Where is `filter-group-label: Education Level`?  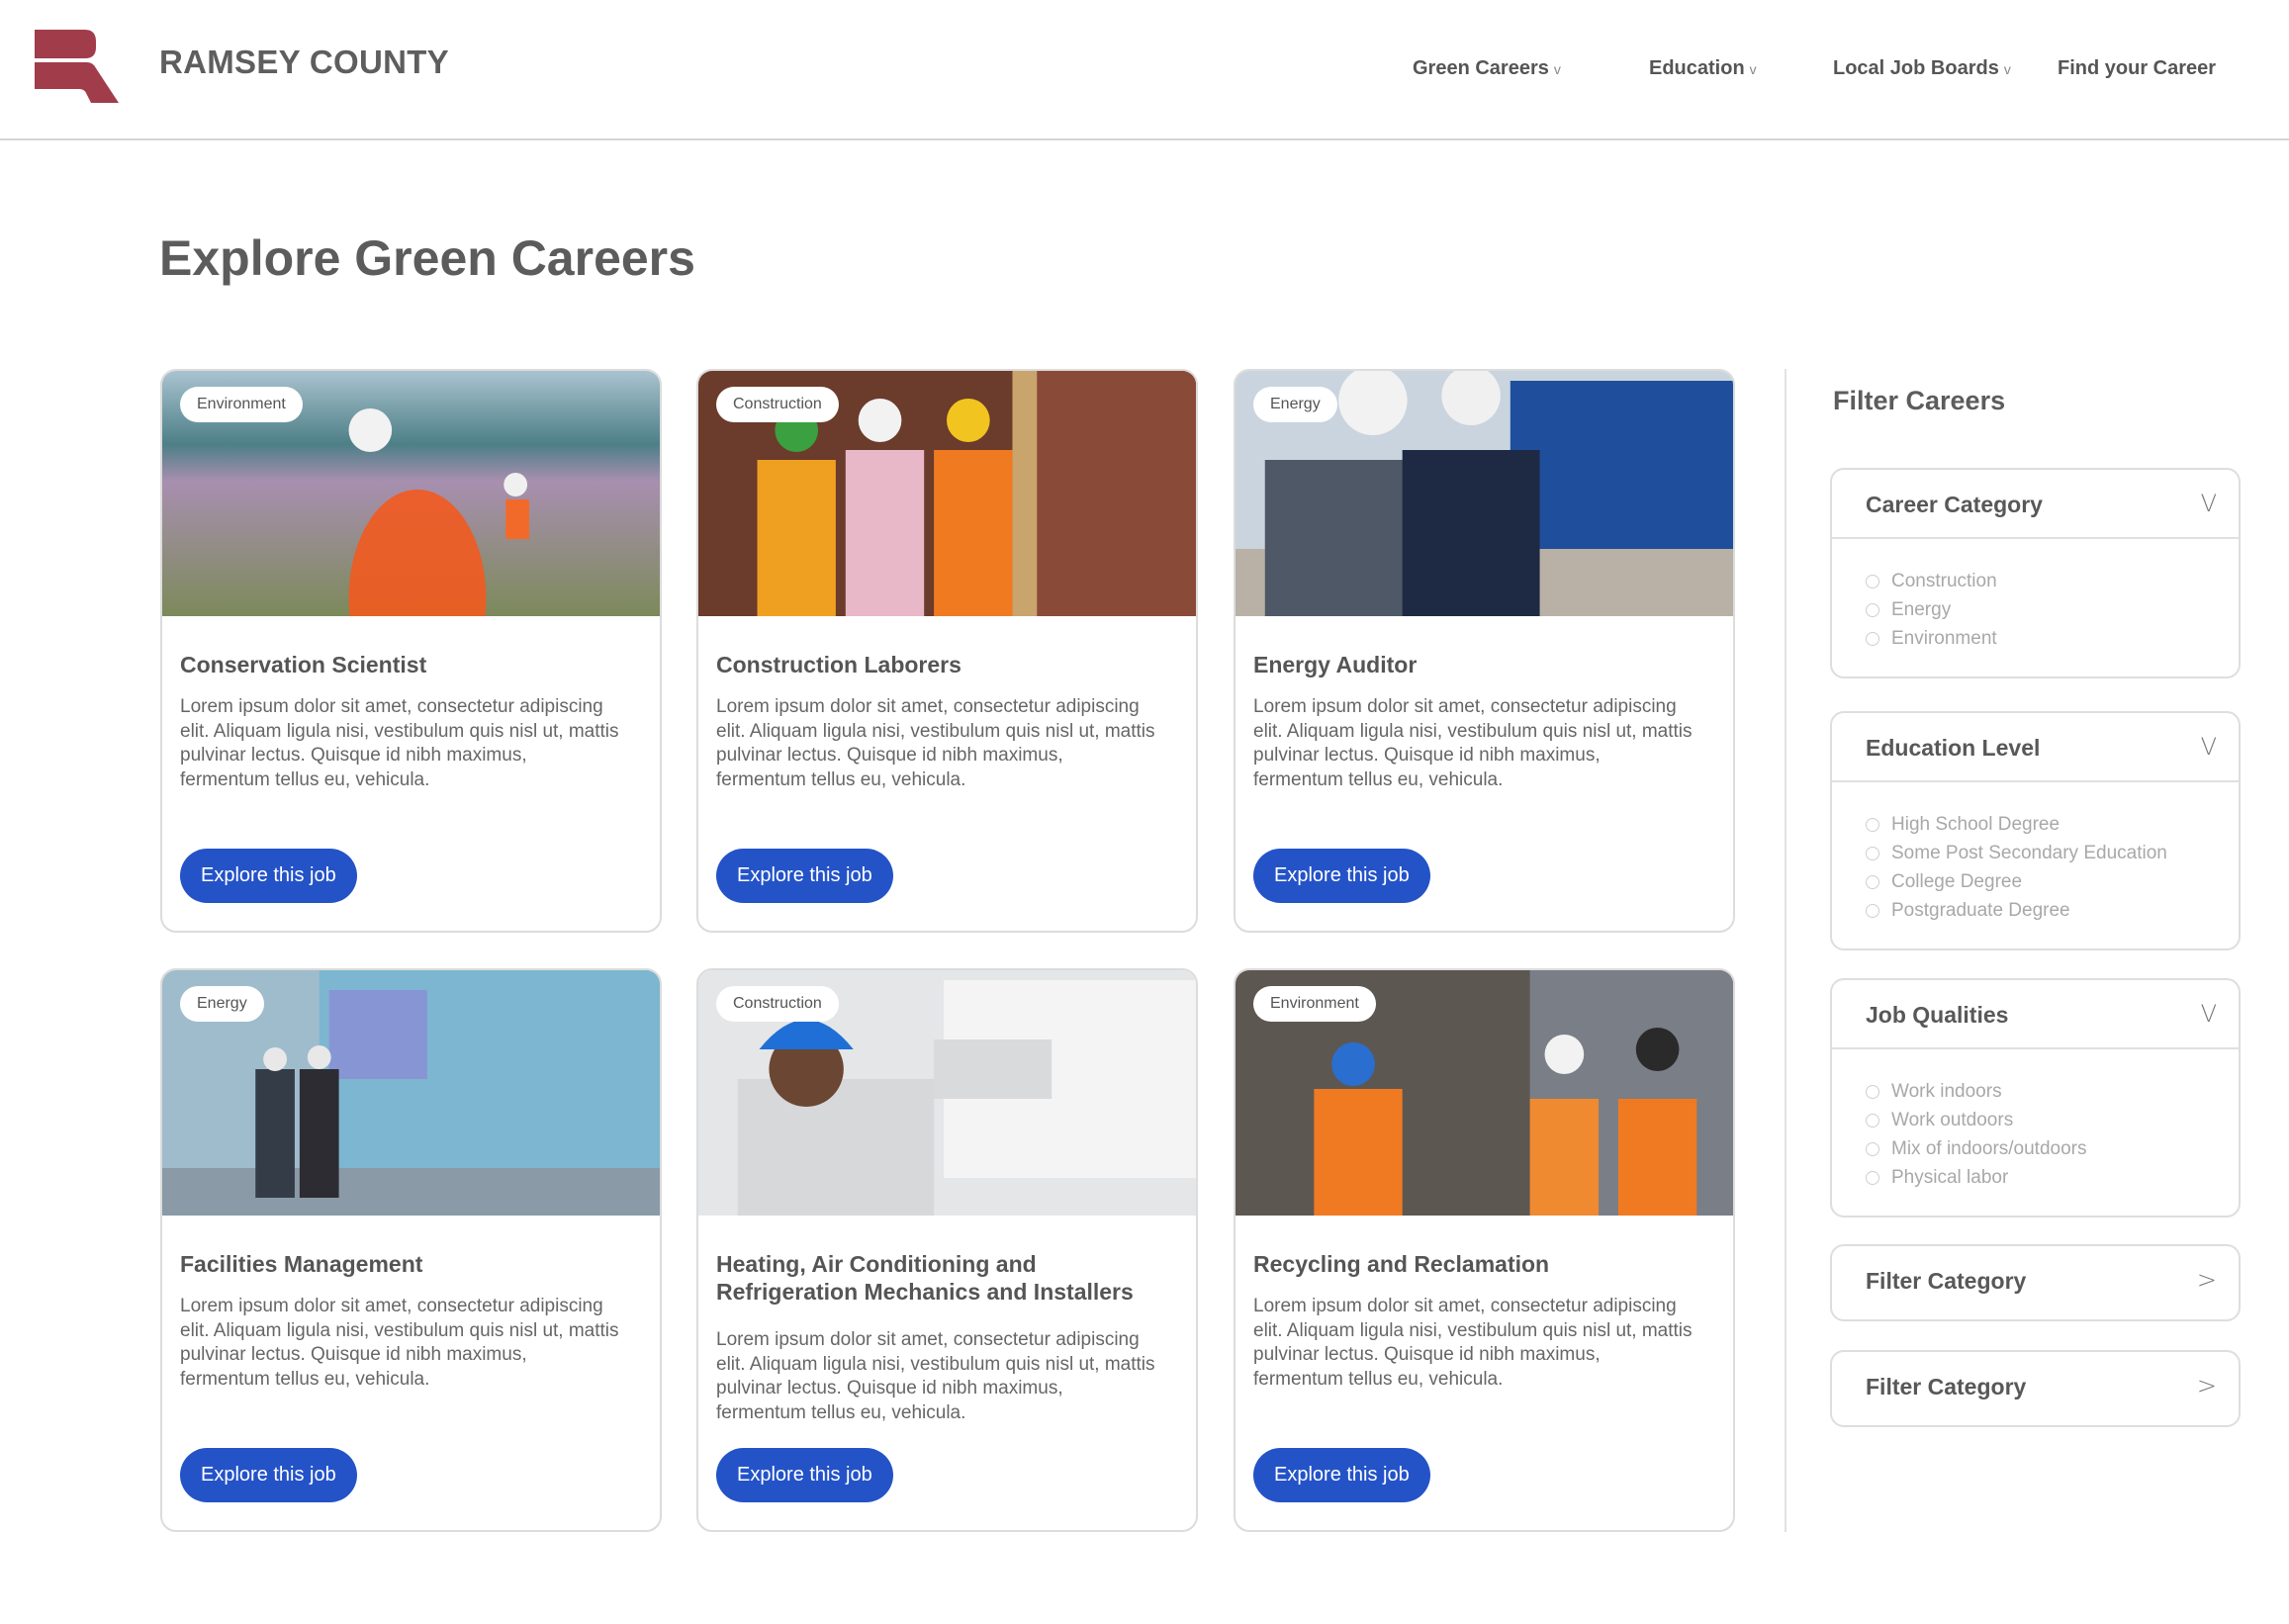
filter-group-label: Education Level is located at coordinates (1954, 748).